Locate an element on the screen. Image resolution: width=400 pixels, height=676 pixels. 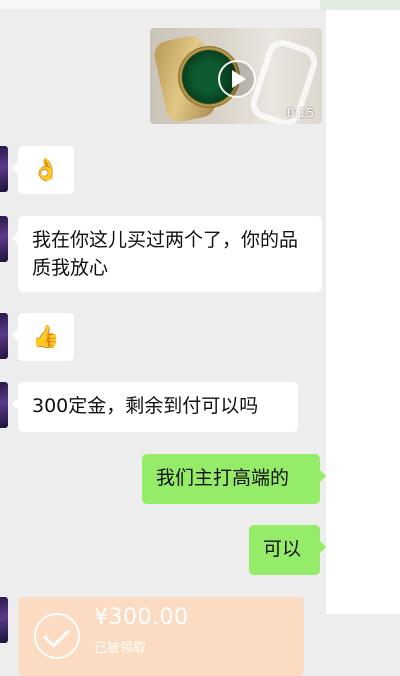
message-bubble-incoming: 300定金，剩余到付可以吗 is located at coordinates (155, 407).